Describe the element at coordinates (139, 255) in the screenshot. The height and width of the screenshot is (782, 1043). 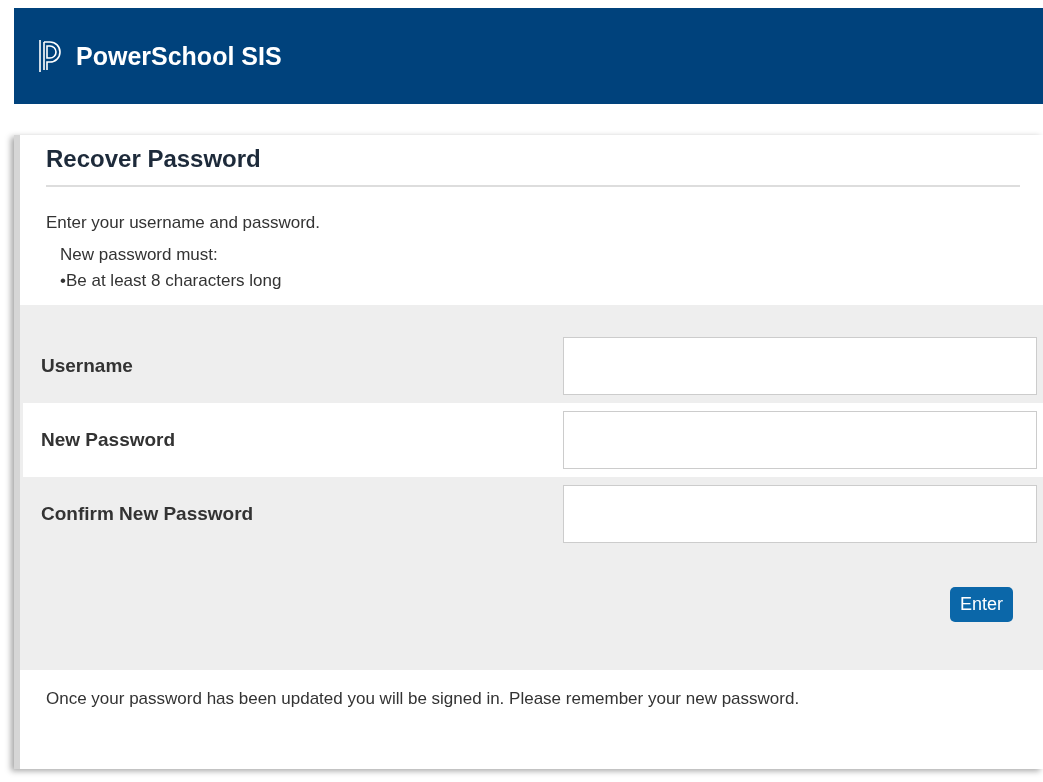
I see `rules-heading: New password must:` at that location.